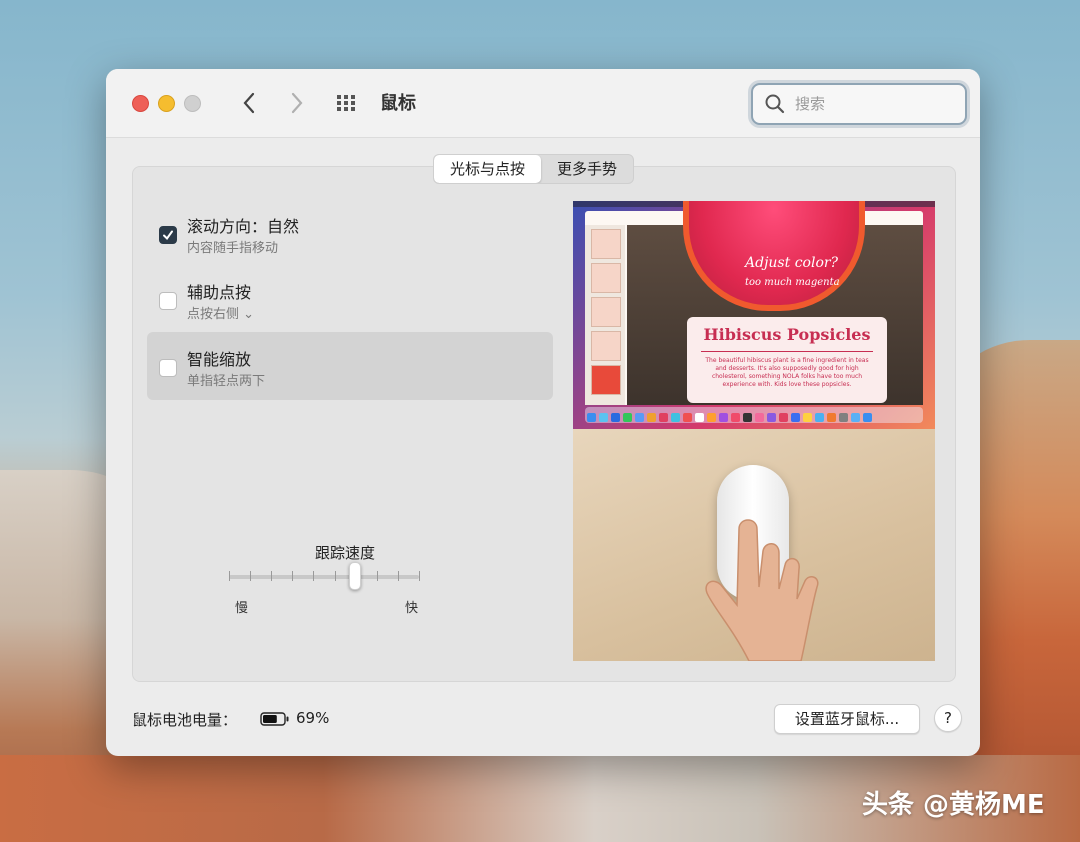  Describe the element at coordinates (313, 718) in the screenshot. I see `battery-percentage: 69%` at that location.